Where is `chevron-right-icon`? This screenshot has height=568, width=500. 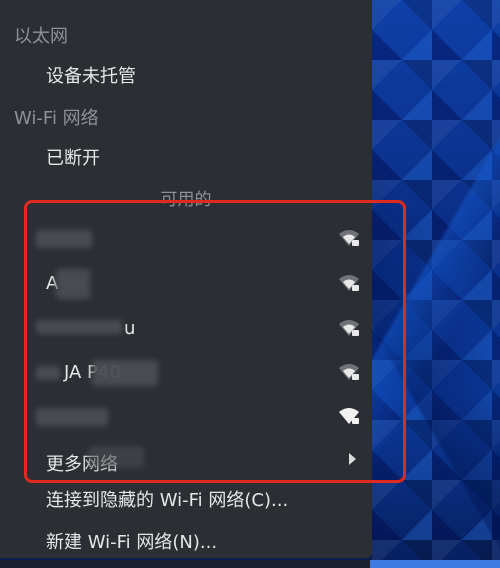
chevron-right-icon is located at coordinates (352, 459).